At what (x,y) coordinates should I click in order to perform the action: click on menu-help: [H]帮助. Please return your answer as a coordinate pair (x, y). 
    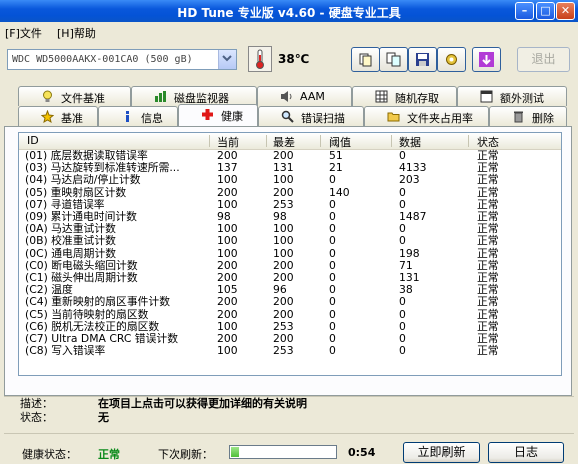
    Looking at the image, I should click on (76, 33).